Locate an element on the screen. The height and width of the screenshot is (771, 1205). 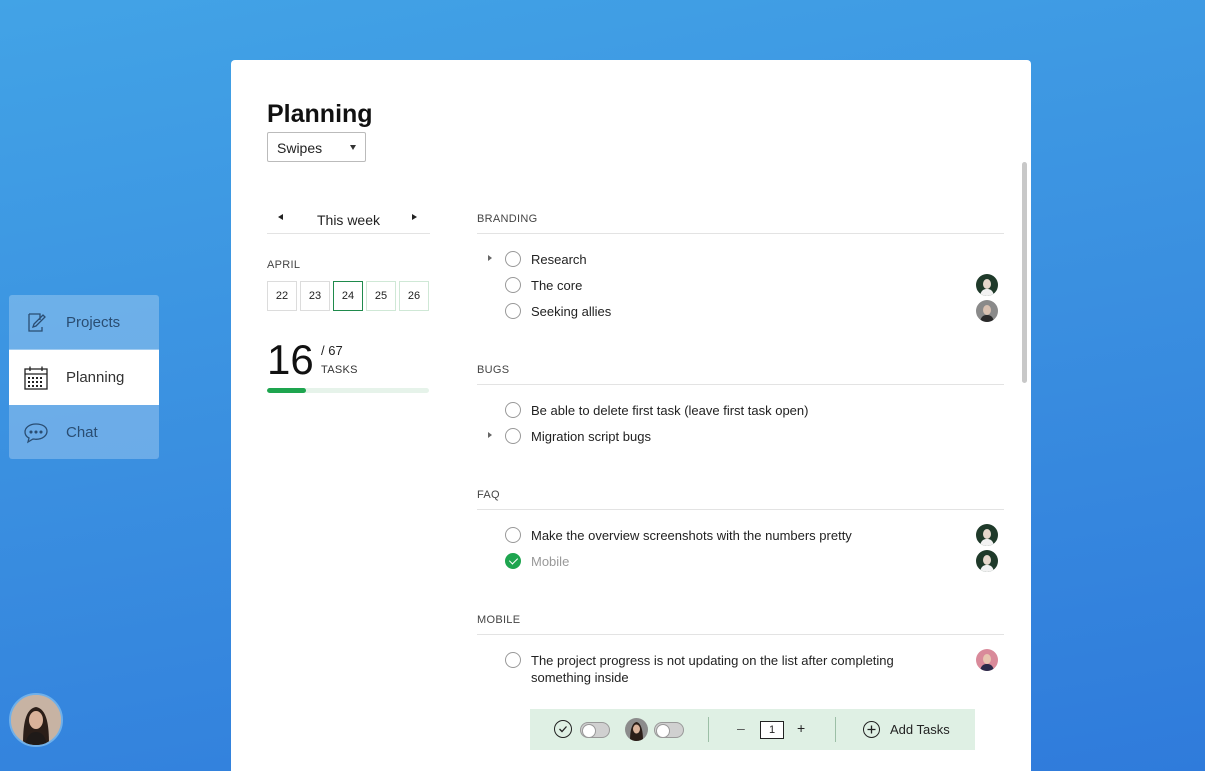
nav-item-projects: Projects is located at coordinates (84, 322).